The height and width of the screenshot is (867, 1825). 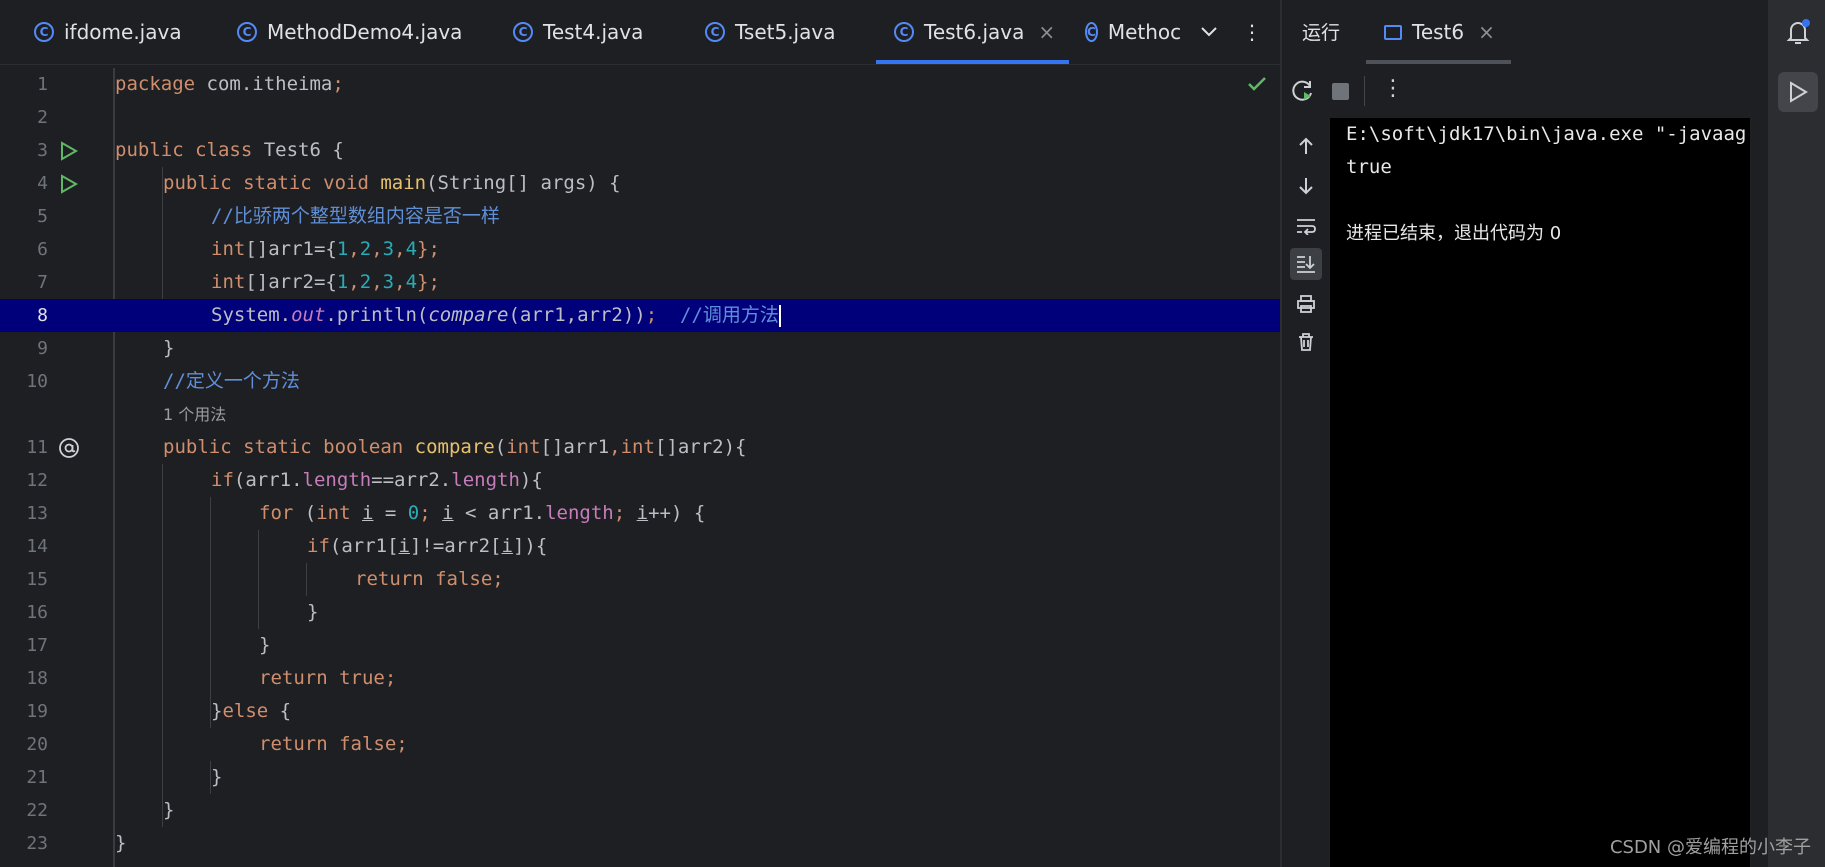 I want to click on line-number: 18, so click(x=37, y=678).